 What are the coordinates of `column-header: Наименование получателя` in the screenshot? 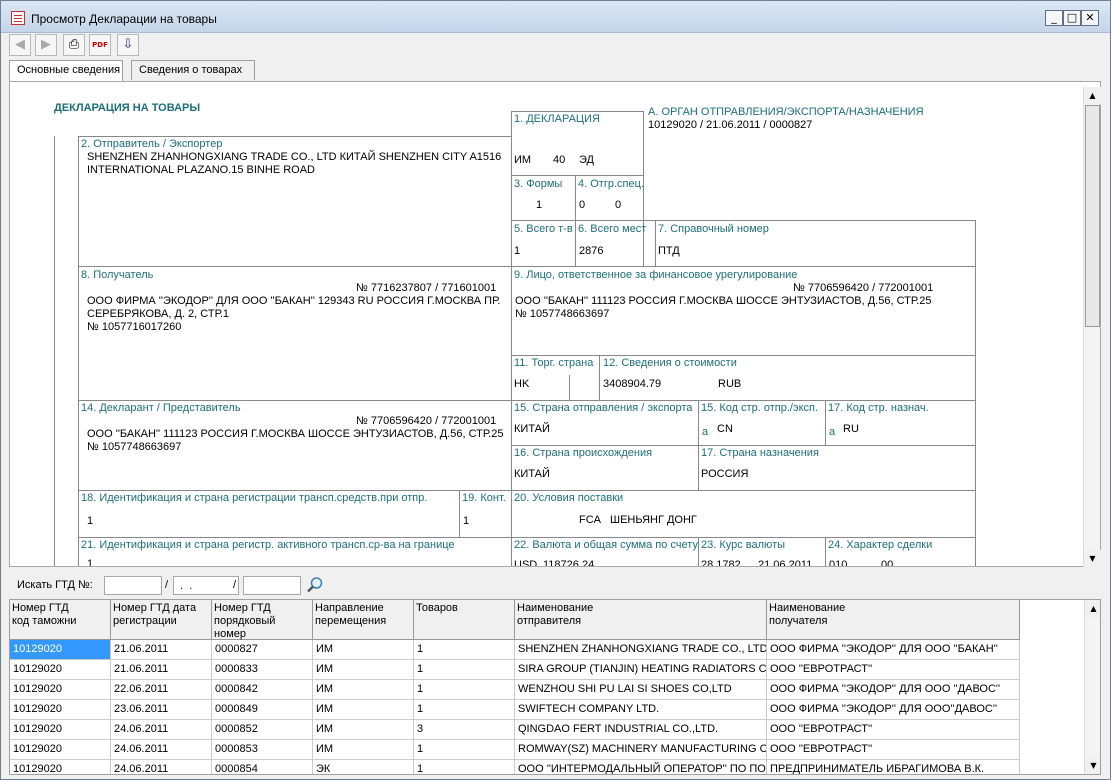 It's located at (893, 620).